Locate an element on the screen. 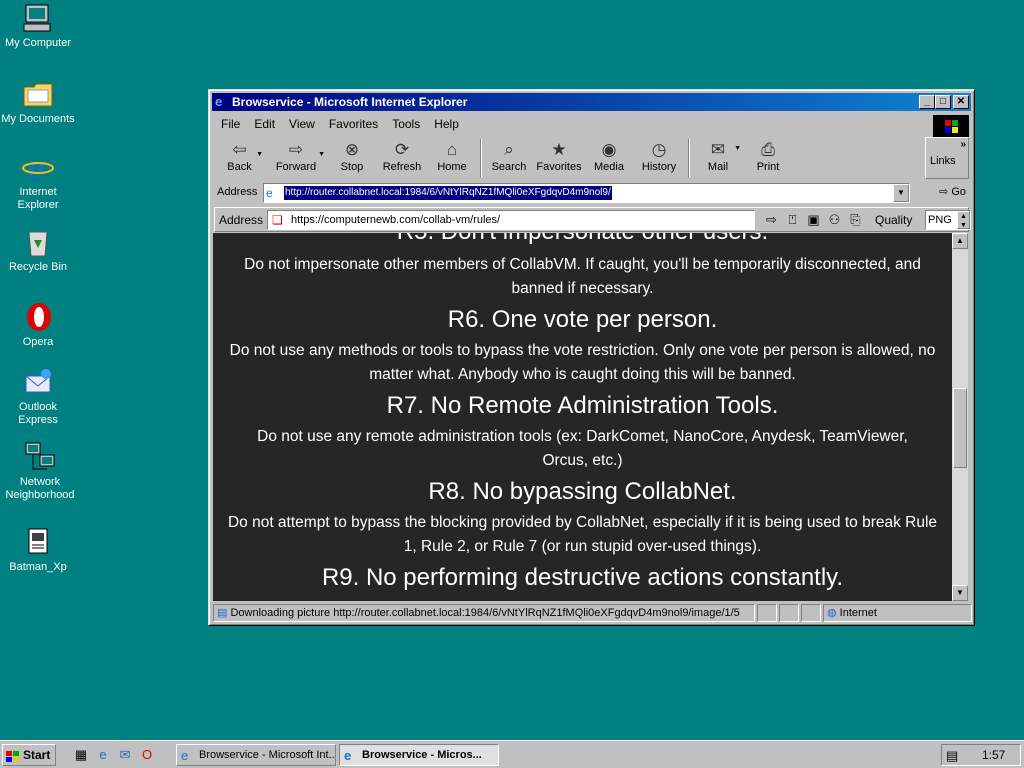 The height and width of the screenshot is (768, 1024). quality-label: Quality is located at coordinates (894, 220).